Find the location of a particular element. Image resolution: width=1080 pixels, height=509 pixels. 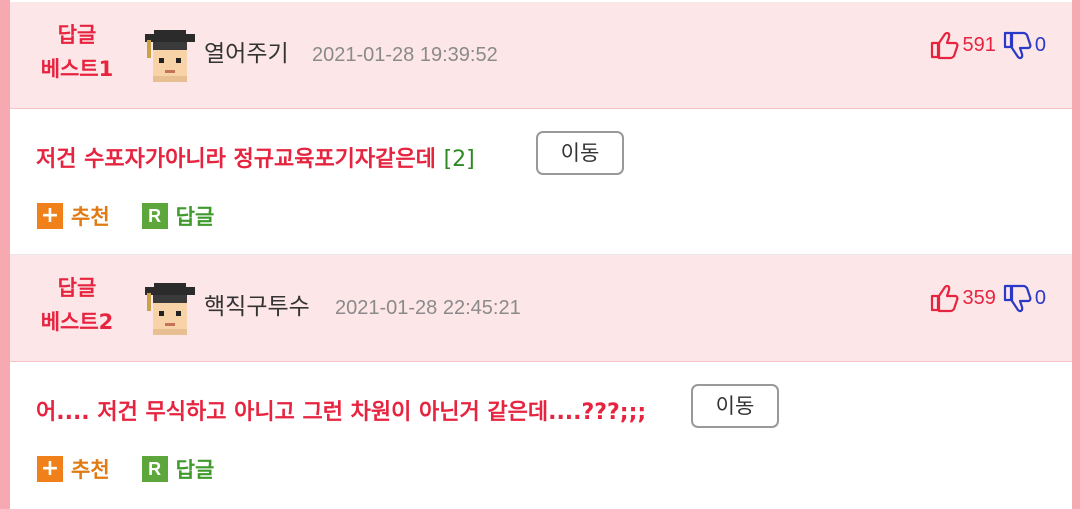

comment-text: 저건 수포자가아니라 정규교육포기자같은데 [2] is located at coordinates (255, 157).